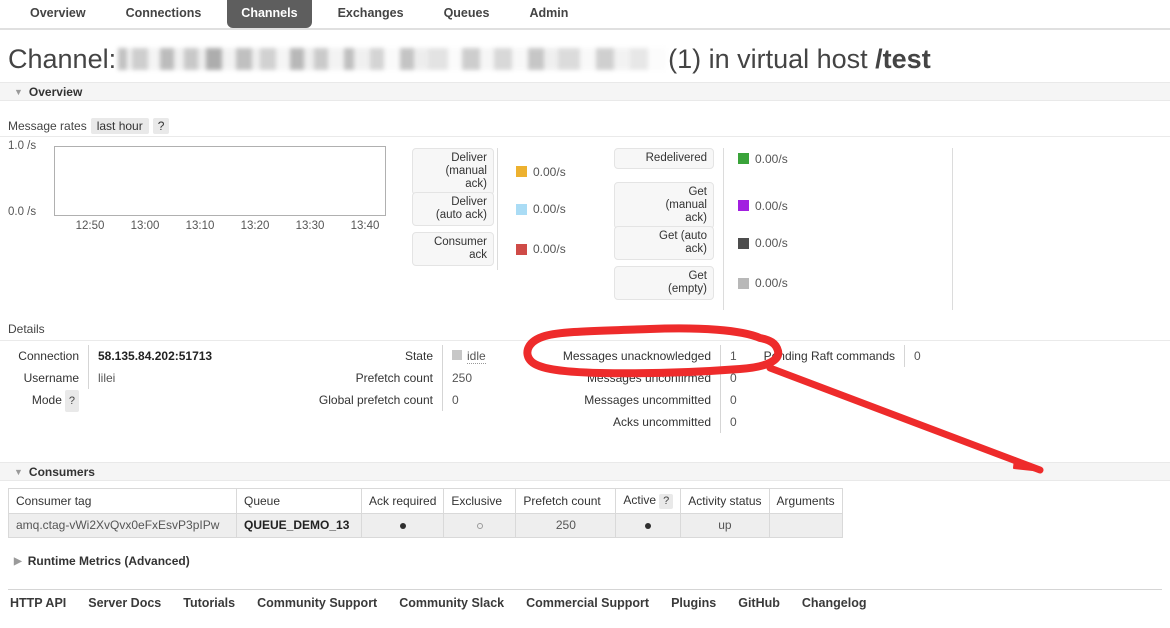 The image size is (1170, 628). I want to click on detail-key-label: State, so click(418, 356).